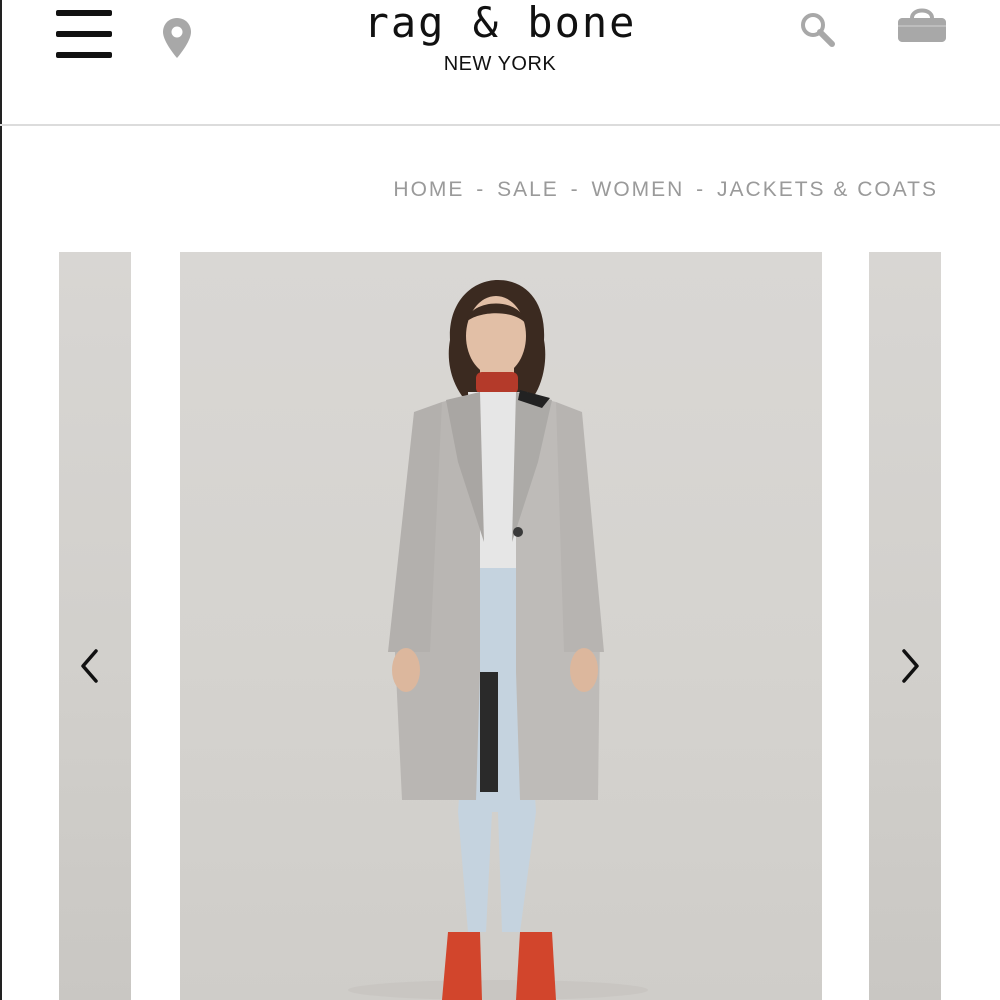 The image size is (1000, 1000). I want to click on next-image-thumbnail, so click(905, 626).